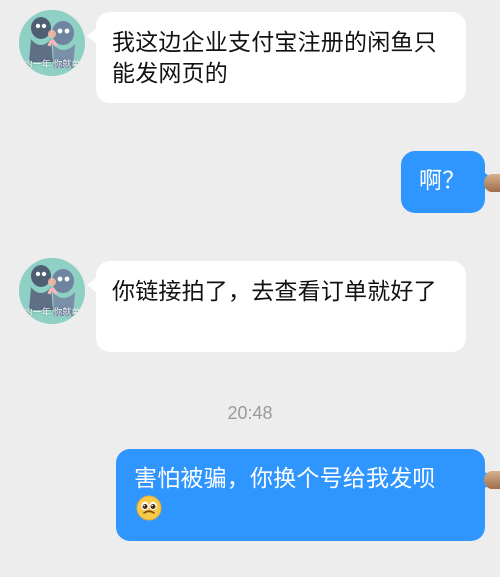 This screenshot has height=577, width=500. Describe the element at coordinates (149, 508) in the screenshot. I see `pleading-face-emoji` at that location.